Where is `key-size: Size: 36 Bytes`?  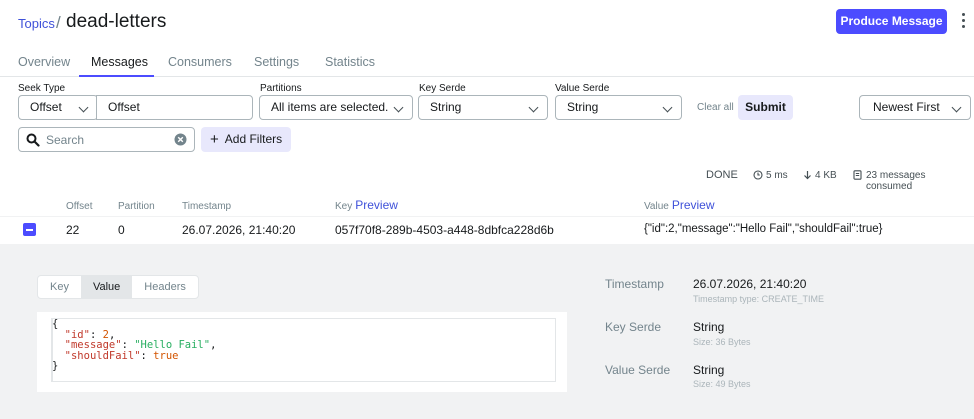
key-size: Size: 36 Bytes is located at coordinates (722, 342).